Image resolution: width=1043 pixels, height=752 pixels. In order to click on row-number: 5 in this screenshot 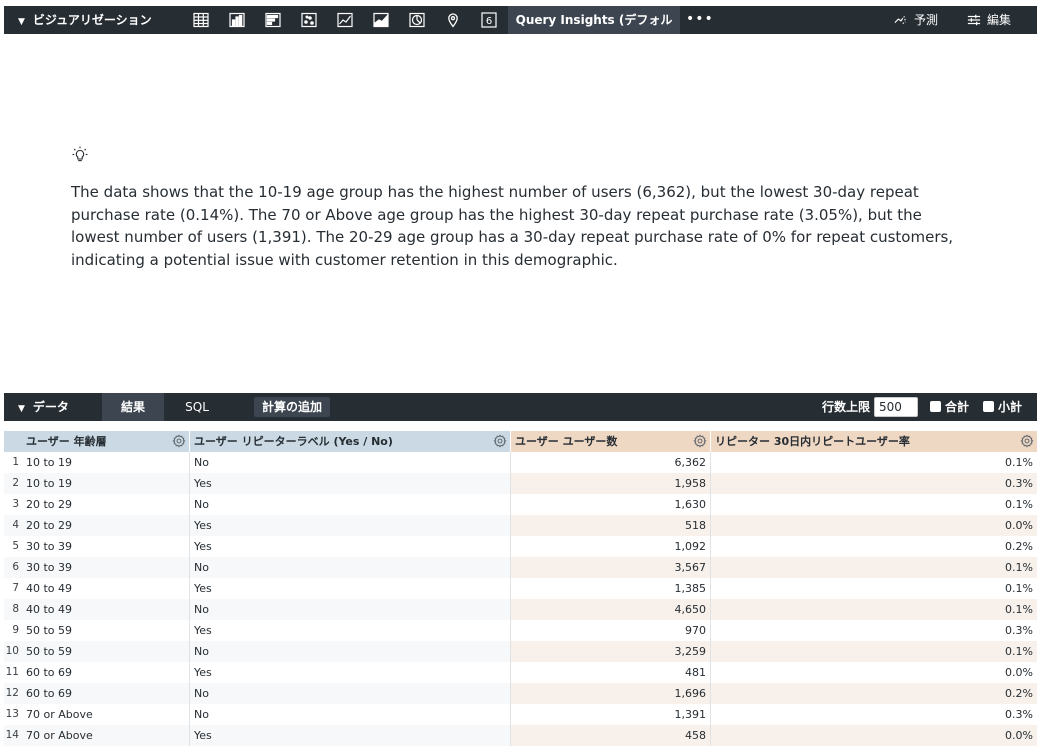, I will do `click(15, 546)`.